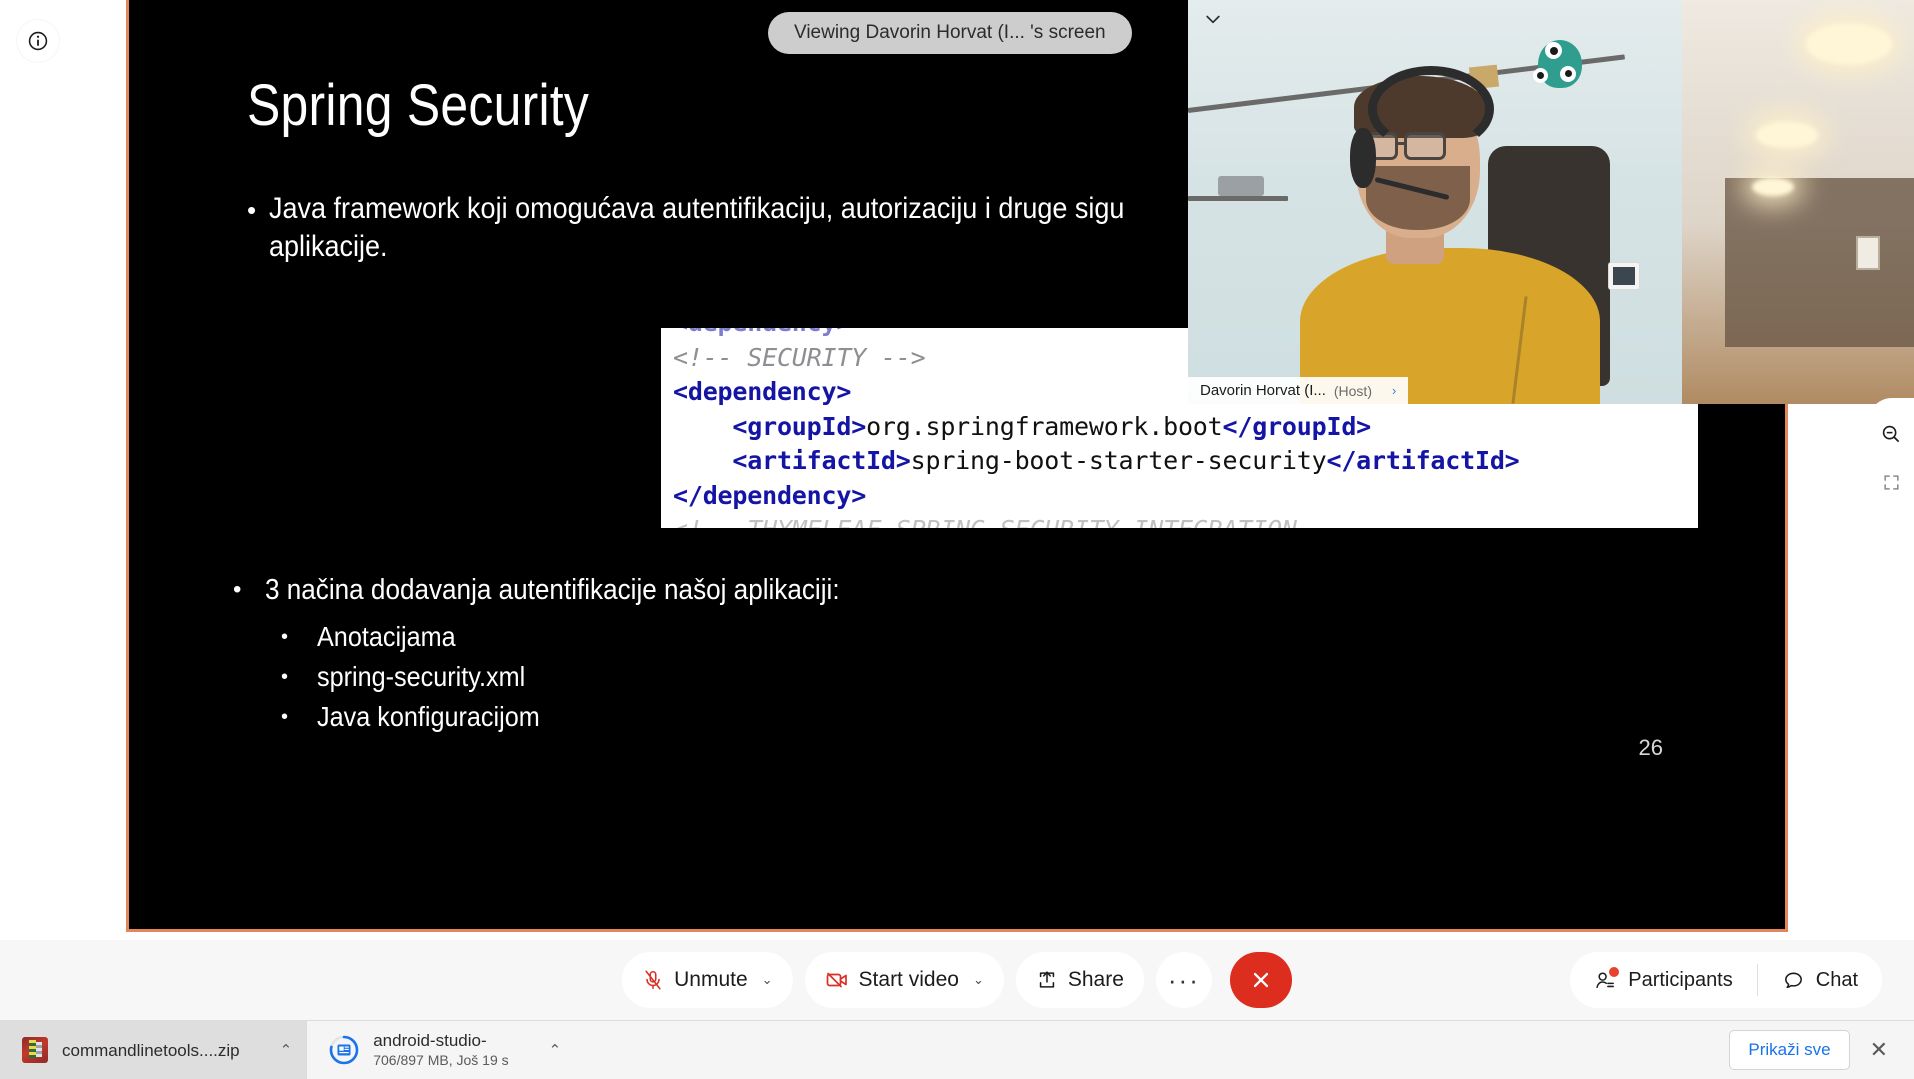 This screenshot has width=1914, height=1079. I want to click on list-item: • Java konfiguracijom, so click(857, 717).